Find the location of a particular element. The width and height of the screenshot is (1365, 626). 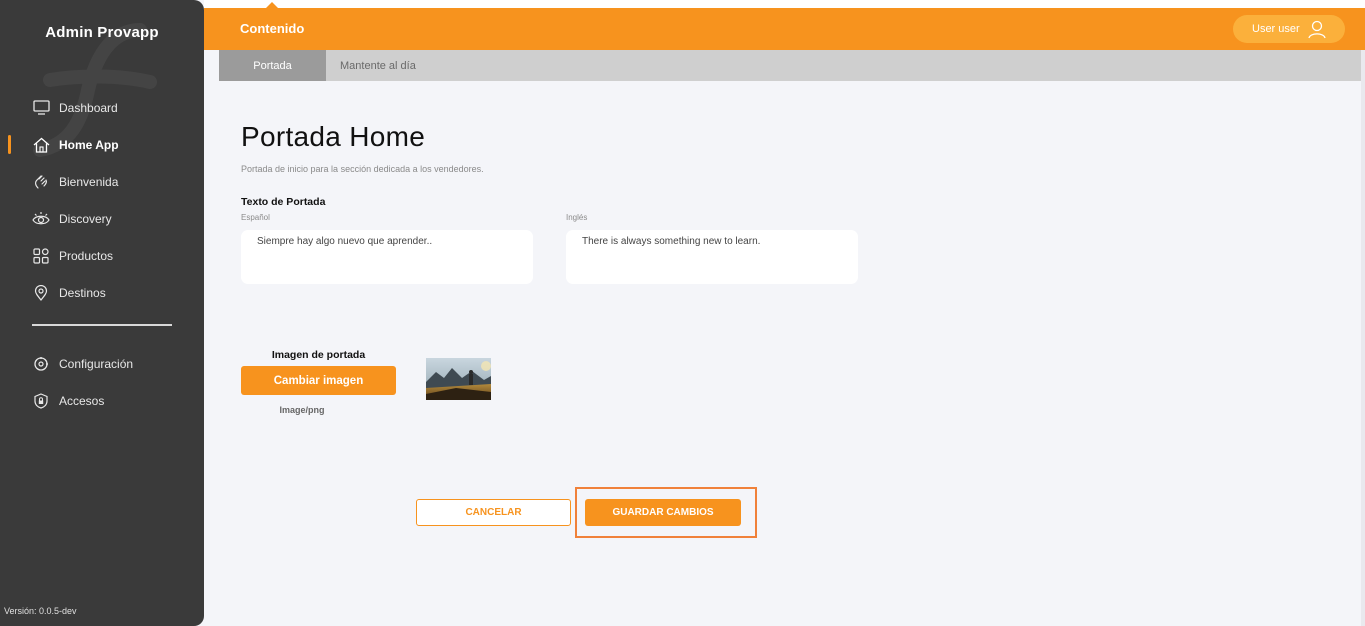

sidebar-item-label: Configuración is located at coordinates (96, 363).